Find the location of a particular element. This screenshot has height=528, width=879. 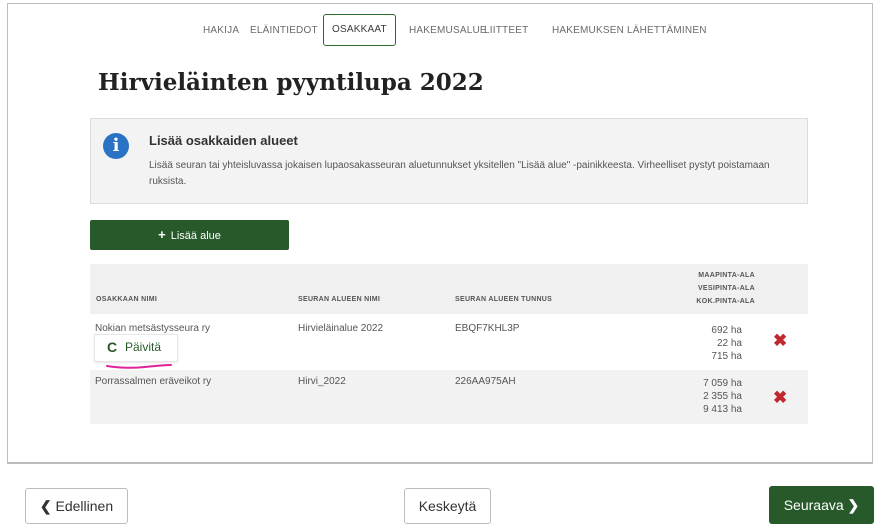

add-area-button: + Lisää alue is located at coordinates (189, 235).